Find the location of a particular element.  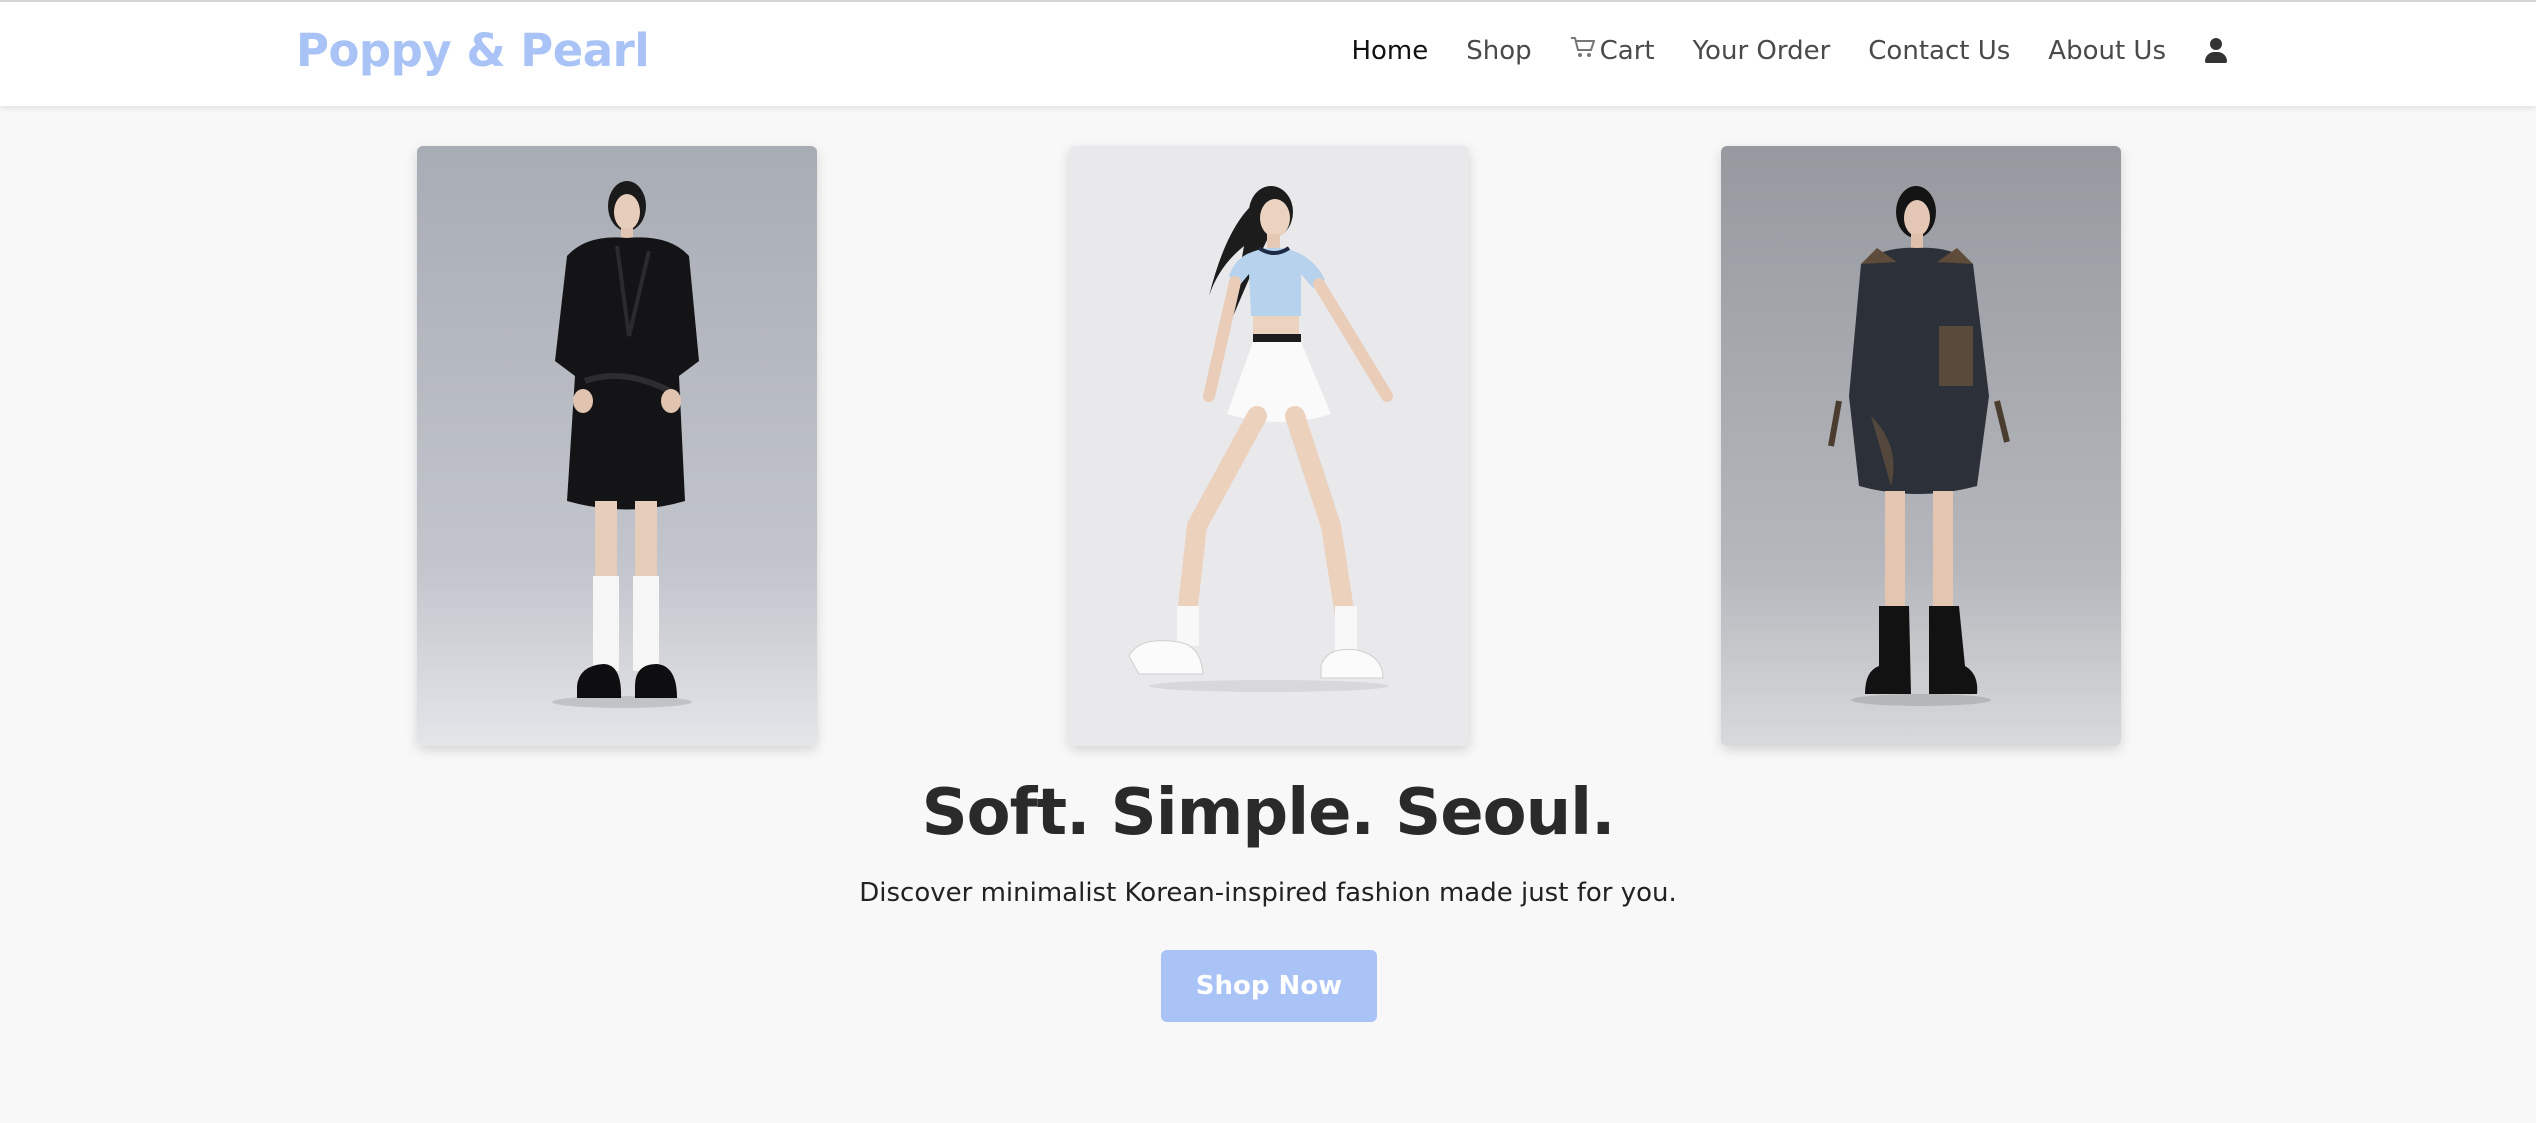

nav-contact-us: Contact Us is located at coordinates (1939, 51).